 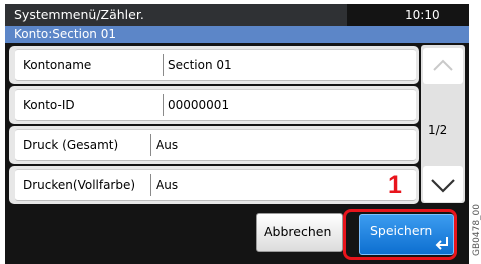 What do you see at coordinates (199, 105) in the screenshot?
I see `list-item-value: 00000001` at bounding box center [199, 105].